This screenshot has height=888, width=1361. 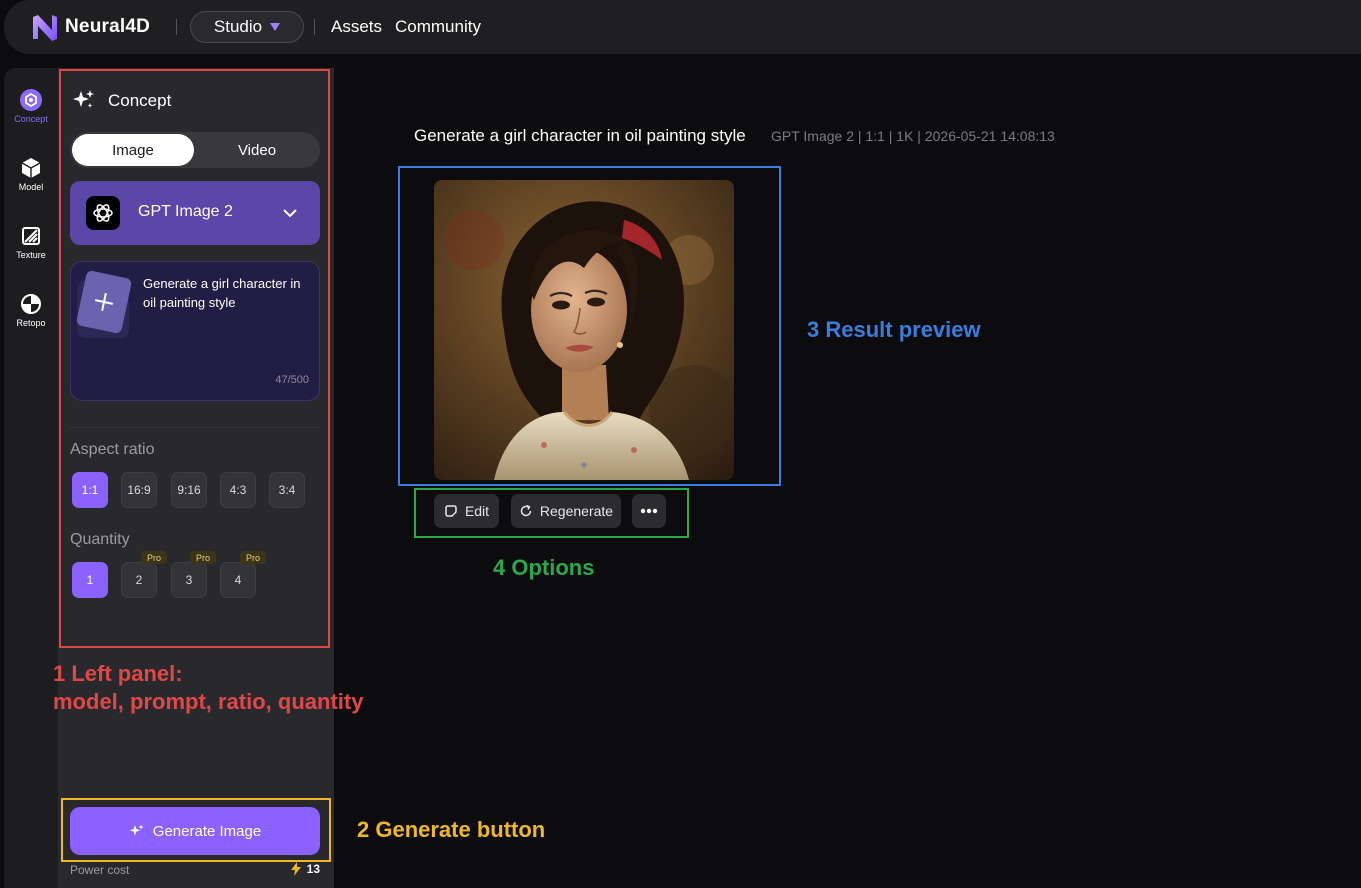 I want to click on rail-label-concept: Concept, so click(x=31, y=119).